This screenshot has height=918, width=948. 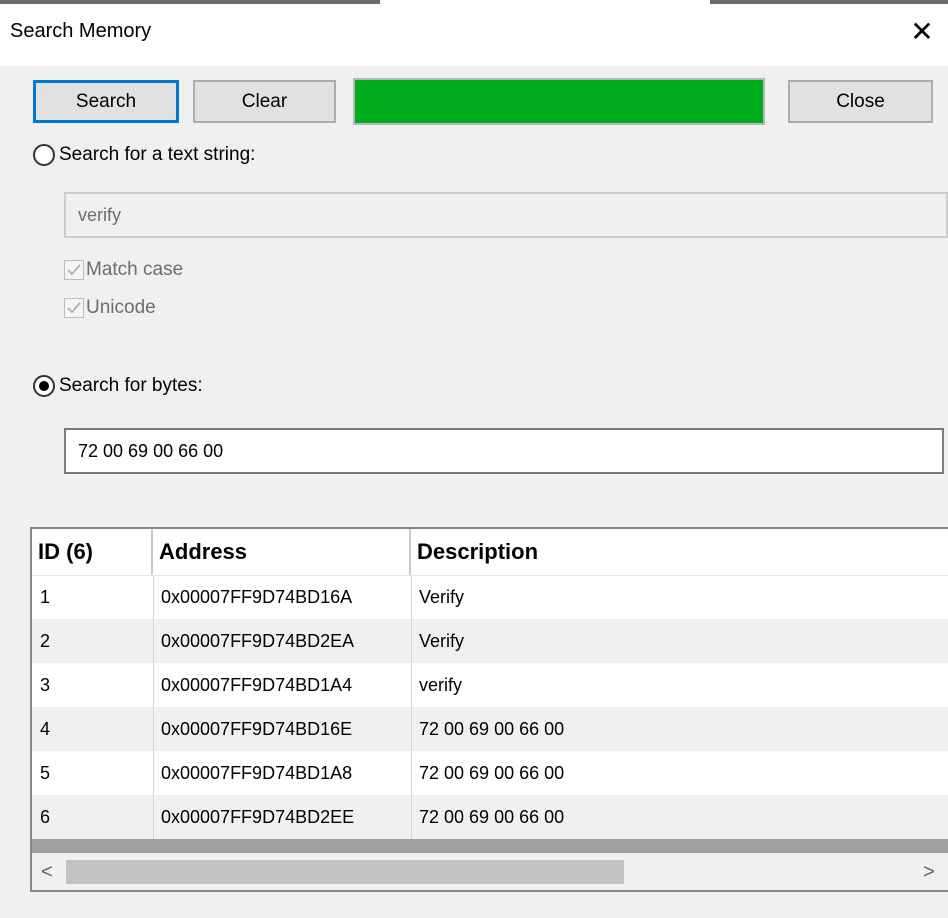 What do you see at coordinates (45, 728) in the screenshot?
I see `cell-id: 4` at bounding box center [45, 728].